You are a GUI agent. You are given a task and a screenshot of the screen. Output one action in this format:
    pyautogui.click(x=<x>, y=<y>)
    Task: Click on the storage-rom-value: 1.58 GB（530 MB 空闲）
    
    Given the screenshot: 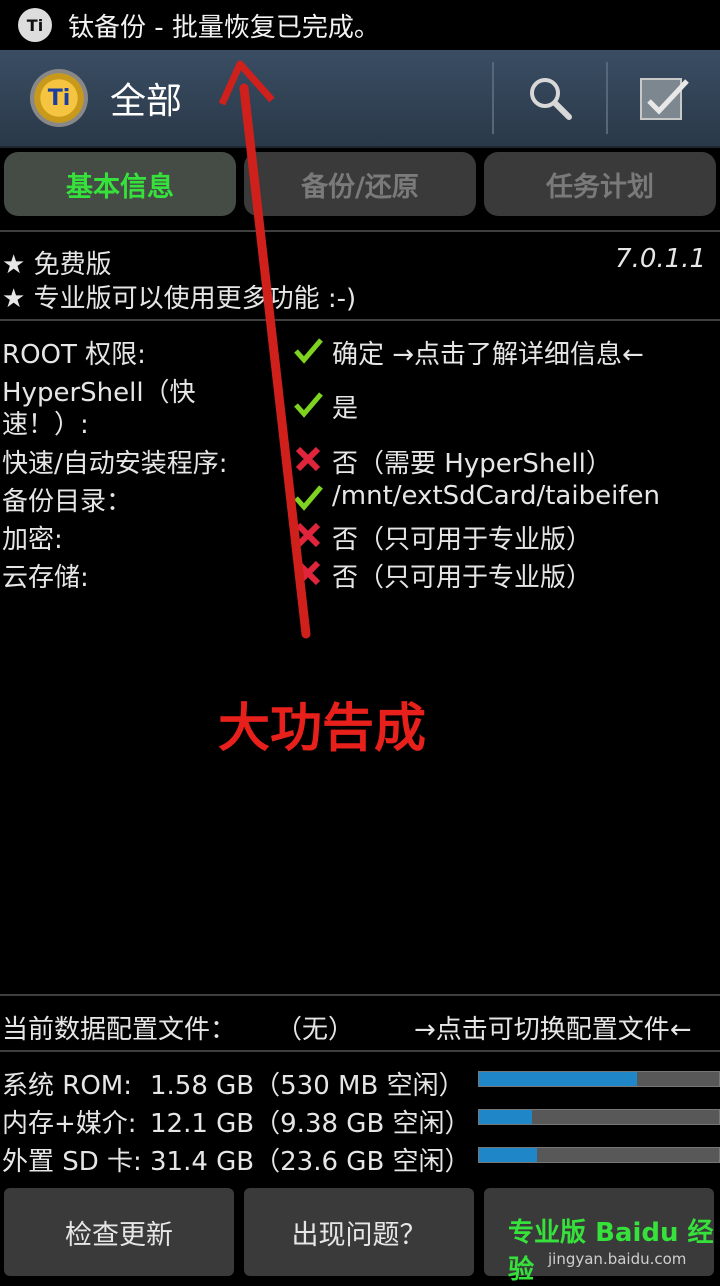 What is the action you would take?
    pyautogui.click(x=307, y=1086)
    